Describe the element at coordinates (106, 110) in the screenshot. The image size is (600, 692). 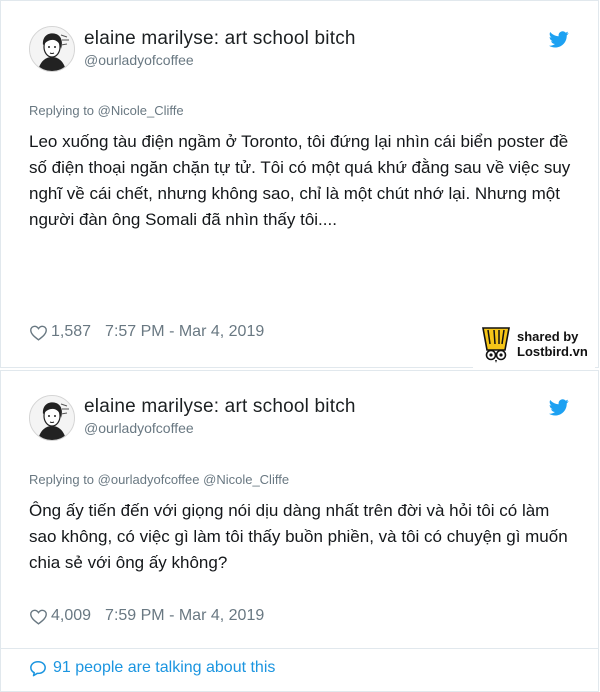
I see `replying-to: Replying to @Nicole_Cliffe` at that location.